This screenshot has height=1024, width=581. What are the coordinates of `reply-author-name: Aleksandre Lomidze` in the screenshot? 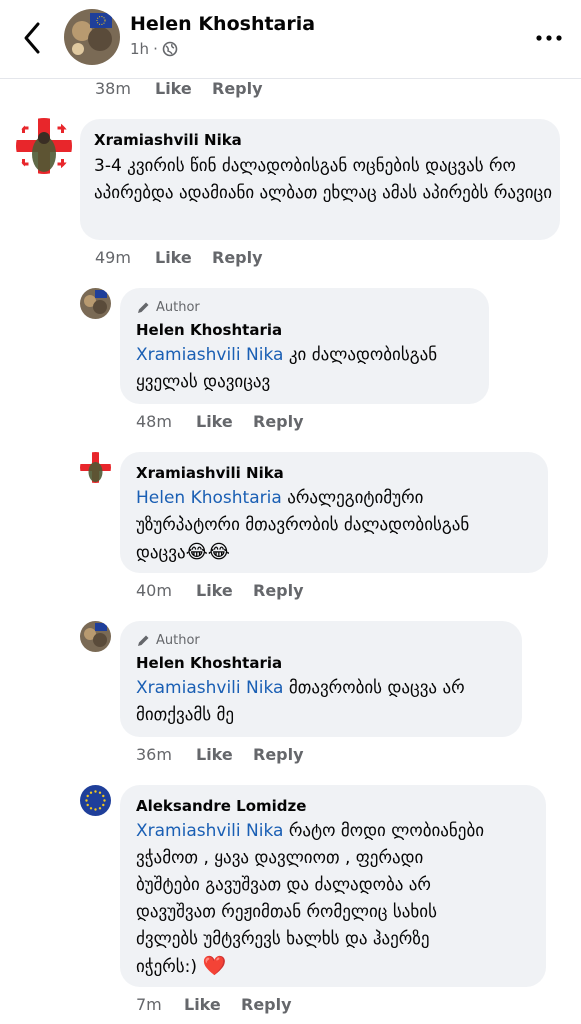 It's located at (221, 806).